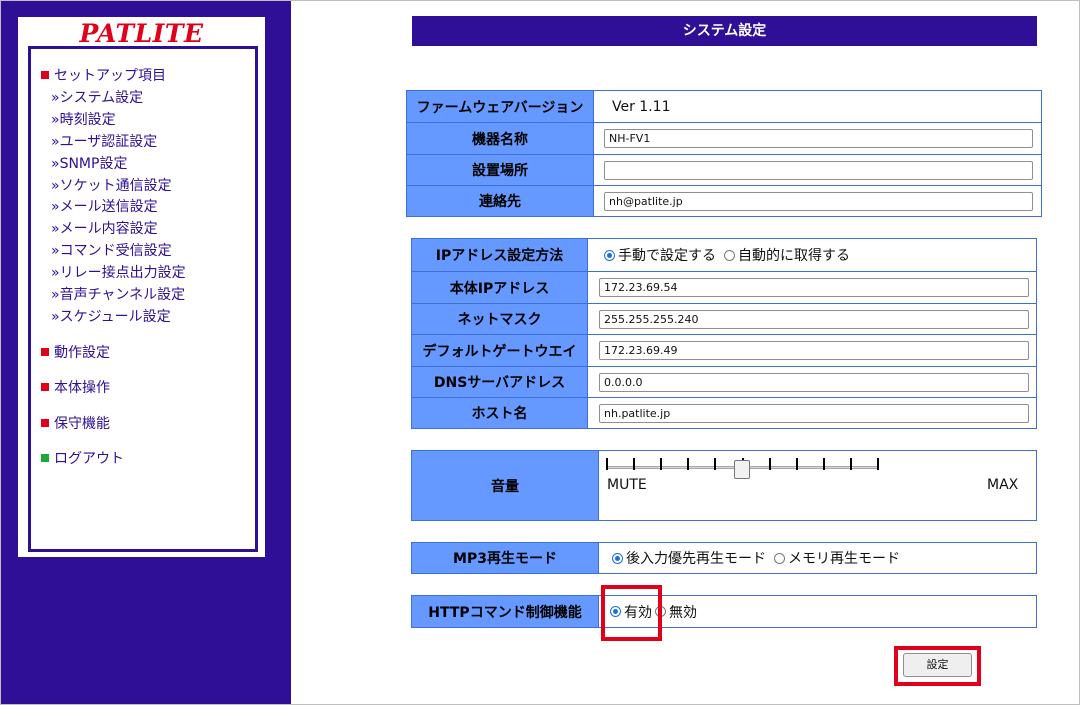 The height and width of the screenshot is (705, 1080). What do you see at coordinates (45, 458) in the screenshot?
I see `green-bullet-icon` at bounding box center [45, 458].